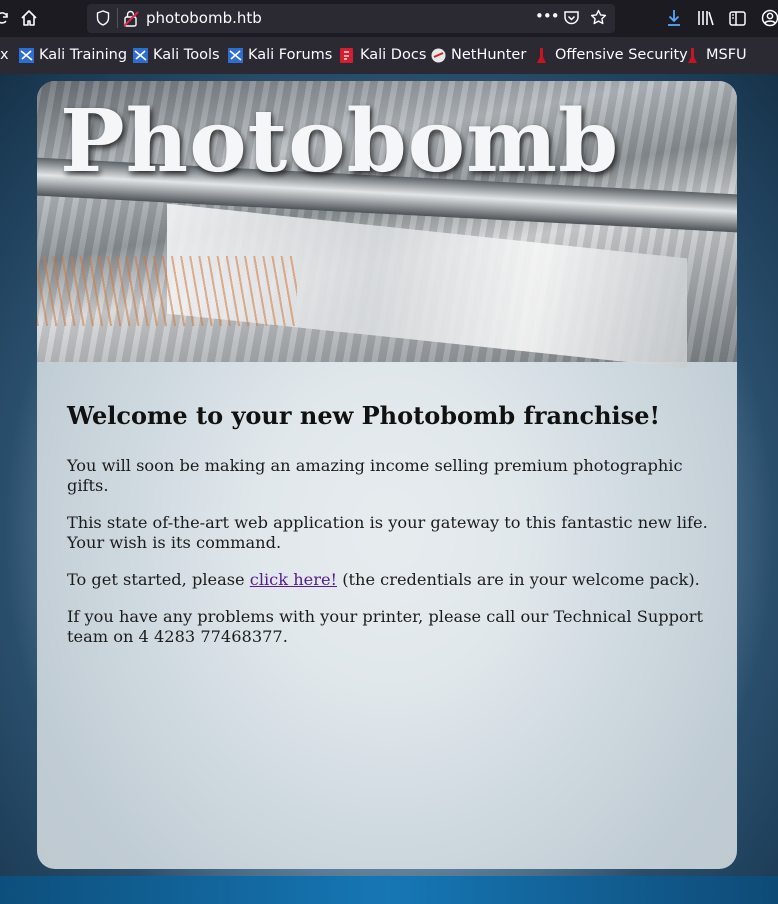  Describe the element at coordinates (389, 890) in the screenshot. I see `background-photo-edge` at that location.